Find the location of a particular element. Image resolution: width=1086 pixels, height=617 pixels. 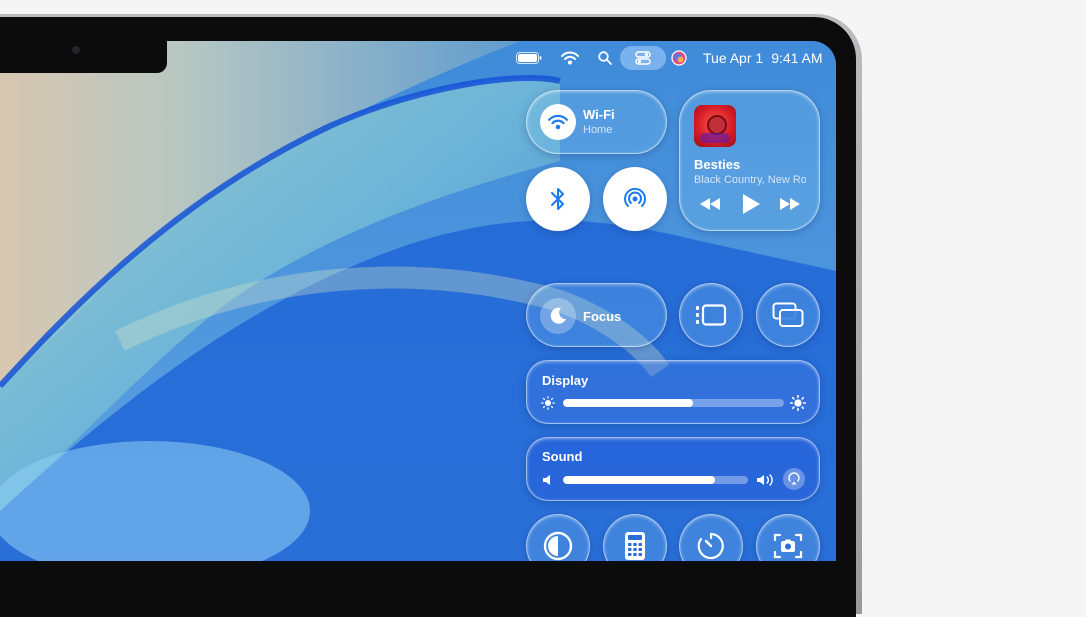

fast-forward-icon is located at coordinates (790, 204).